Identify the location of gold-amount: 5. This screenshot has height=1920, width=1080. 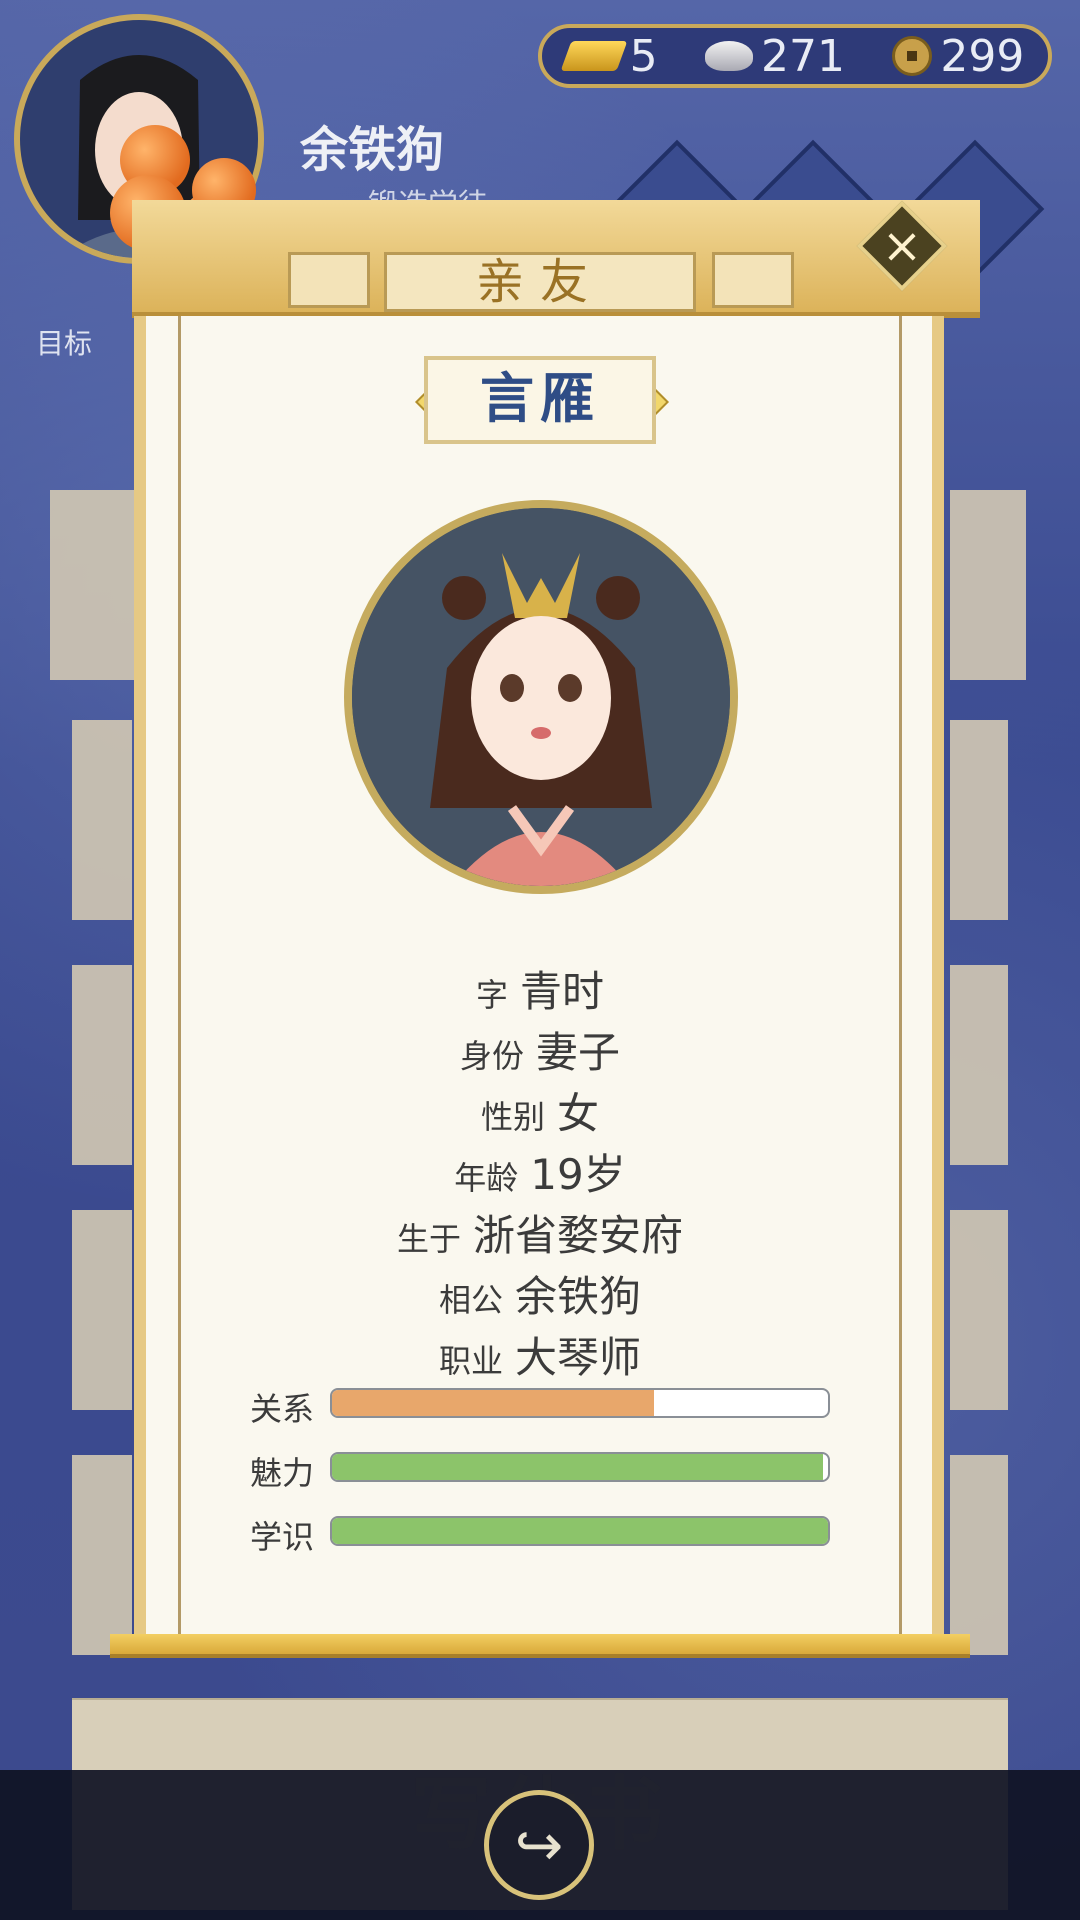
(643, 56).